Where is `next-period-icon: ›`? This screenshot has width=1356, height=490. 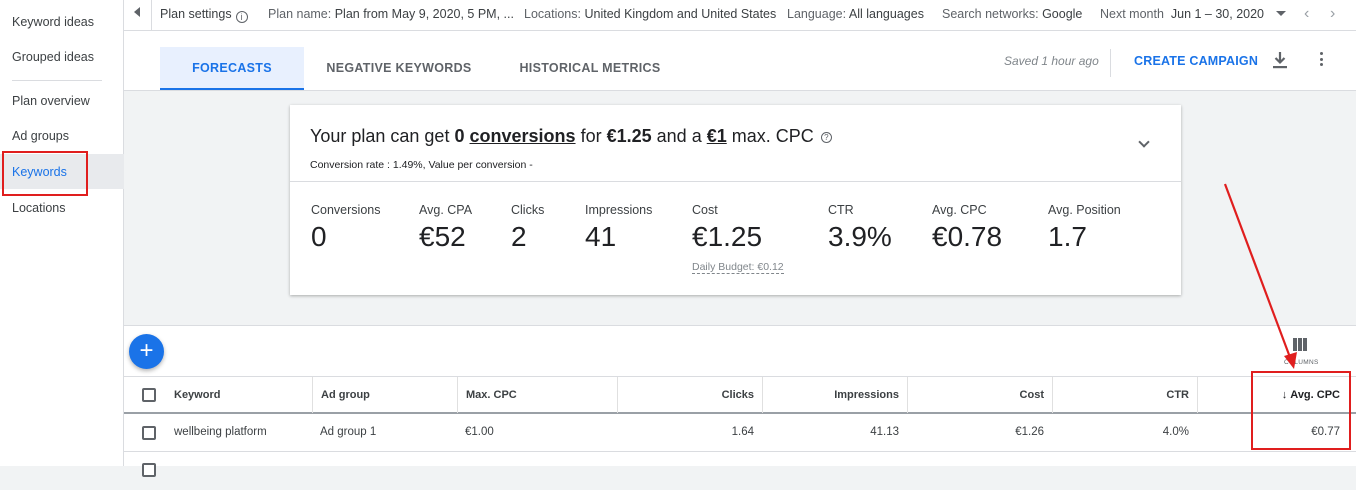
next-period-icon: › is located at coordinates (1332, 14).